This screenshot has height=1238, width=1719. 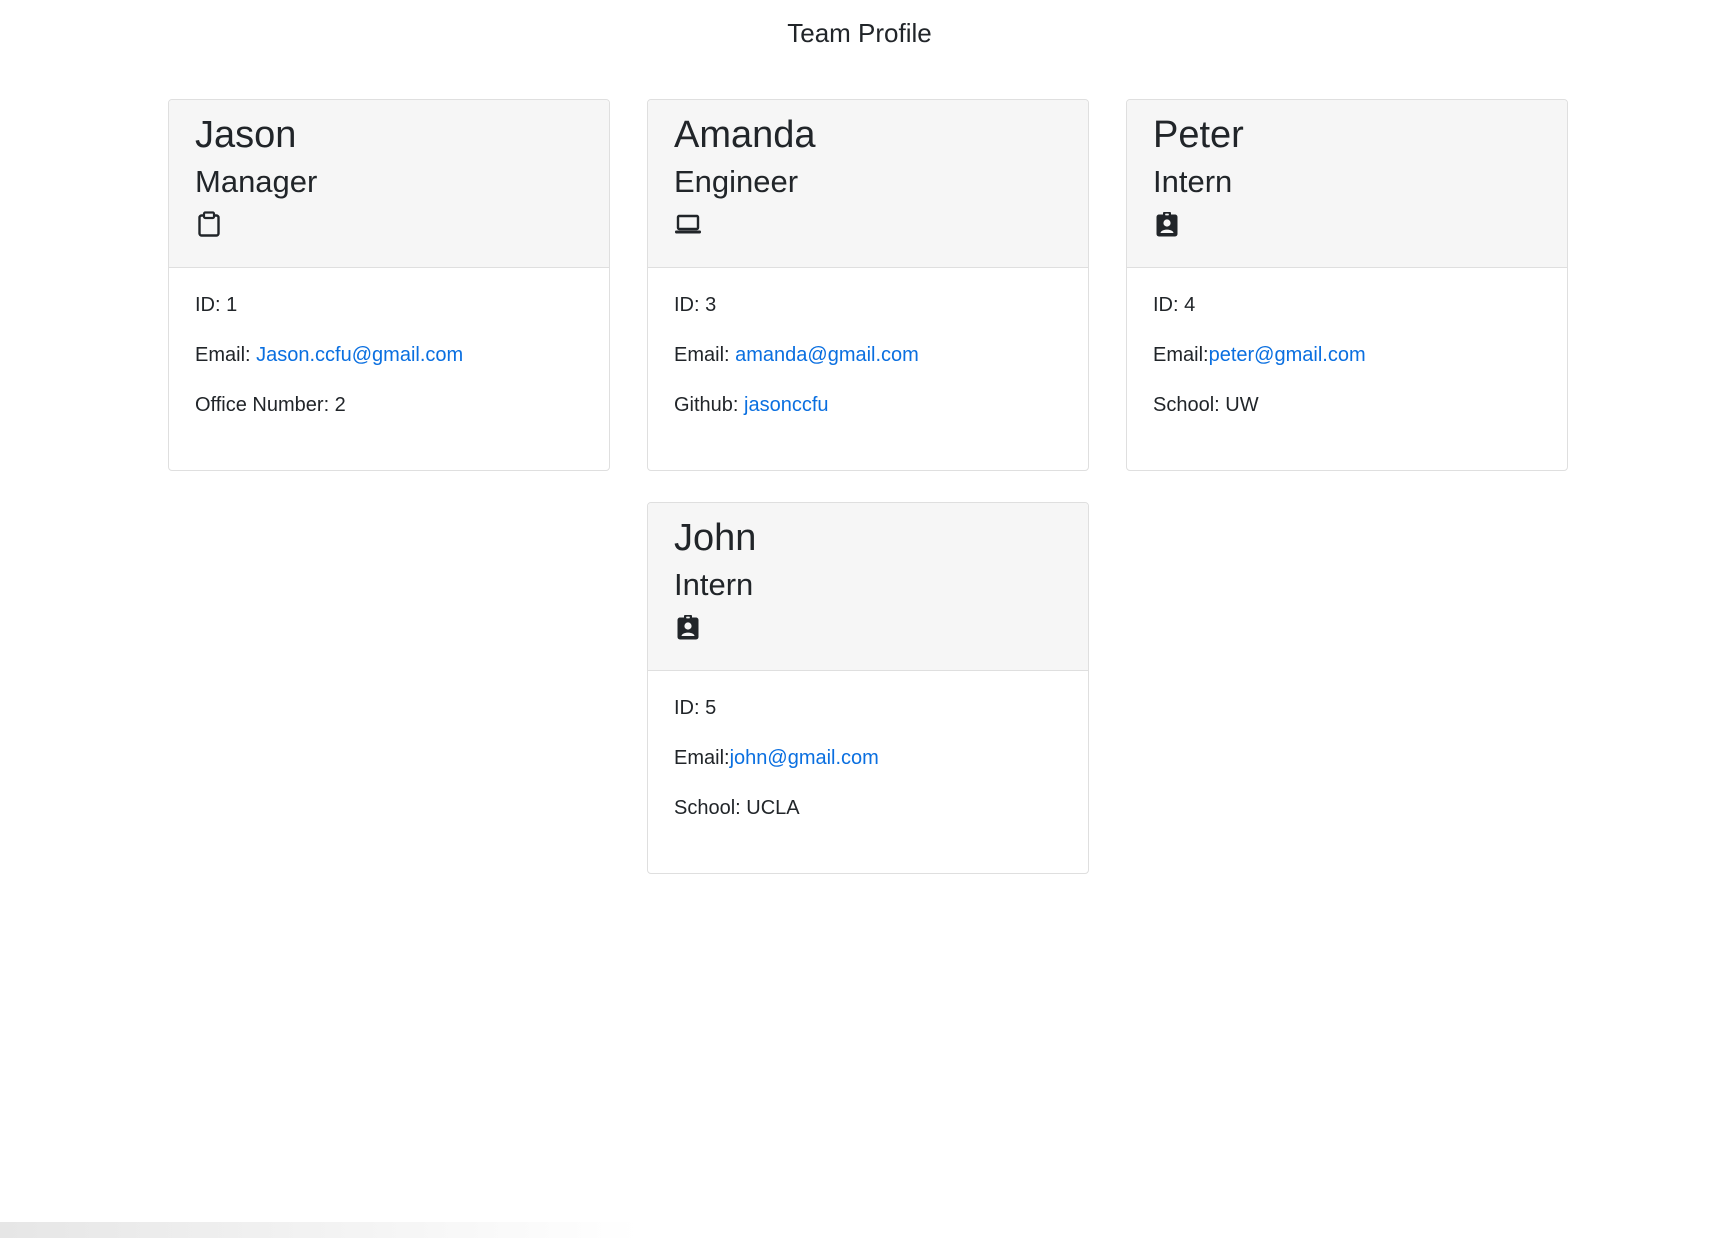 What do you see at coordinates (216, 305) in the screenshot?
I see `employee-id: ID: 1` at bounding box center [216, 305].